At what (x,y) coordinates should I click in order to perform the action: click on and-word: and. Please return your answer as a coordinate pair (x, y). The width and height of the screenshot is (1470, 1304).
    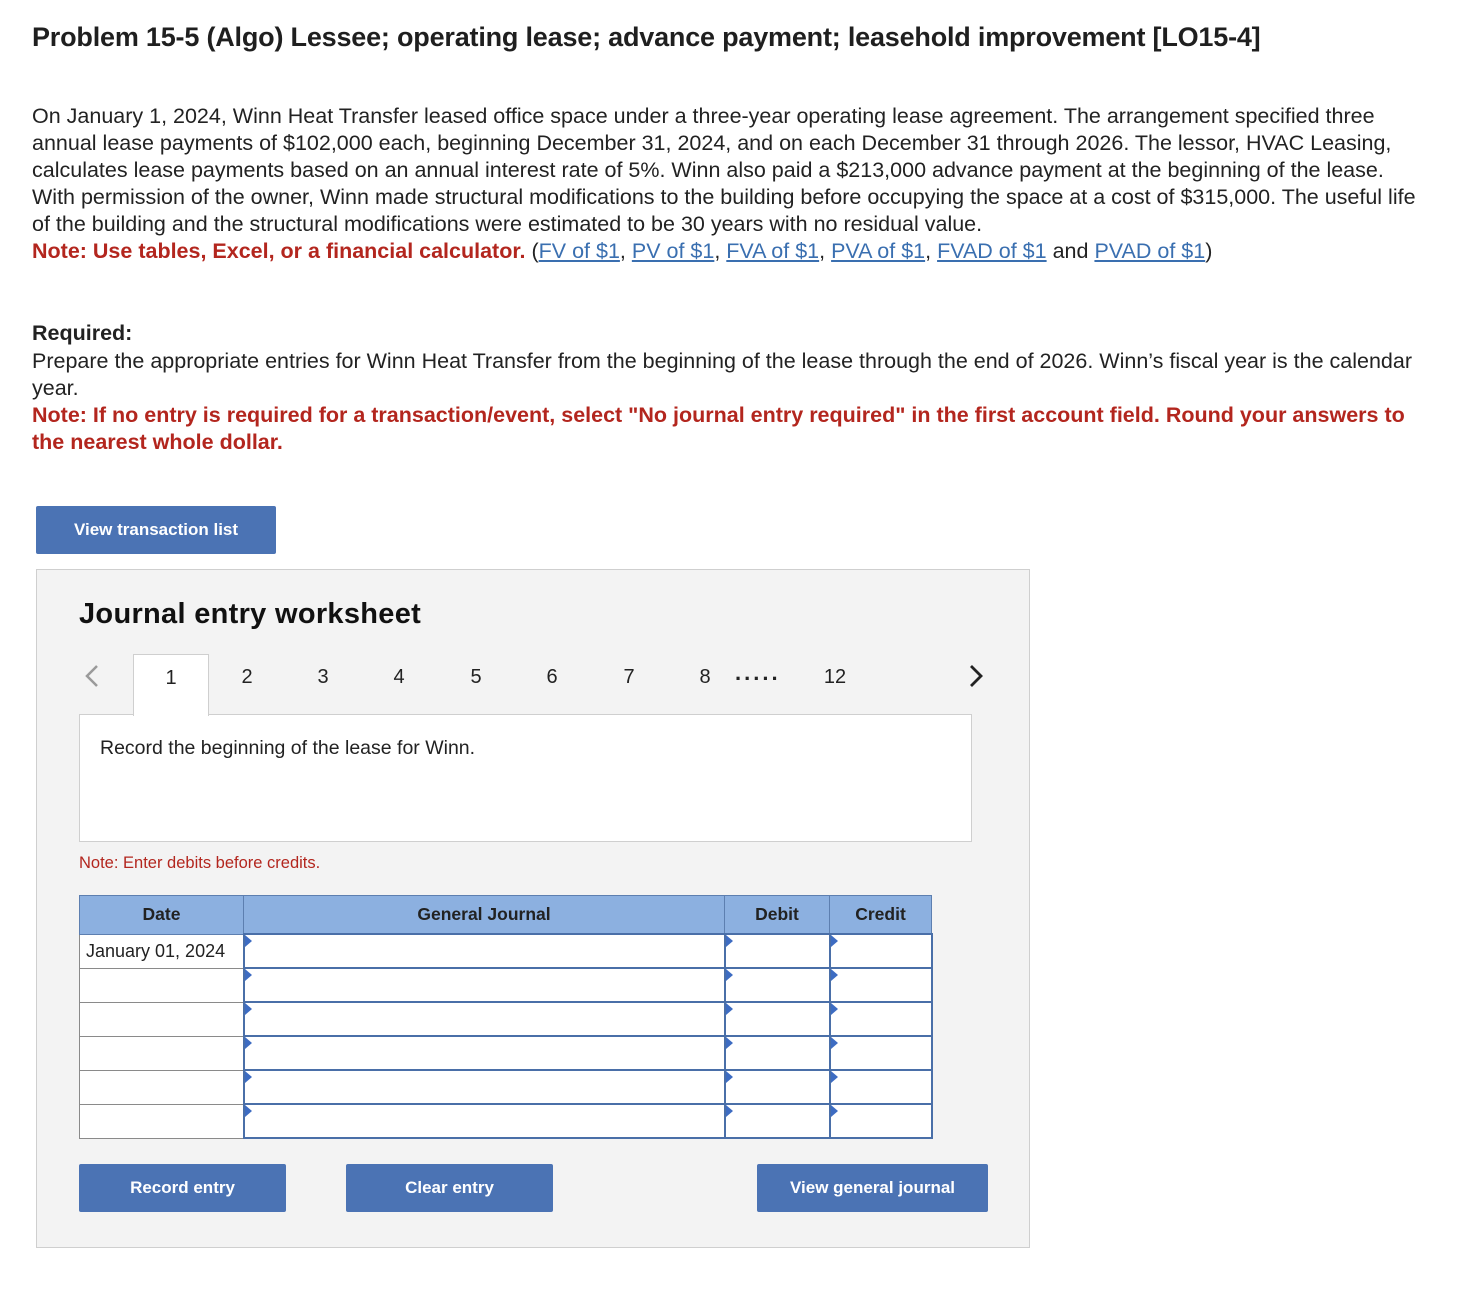
    Looking at the image, I should click on (1070, 251).